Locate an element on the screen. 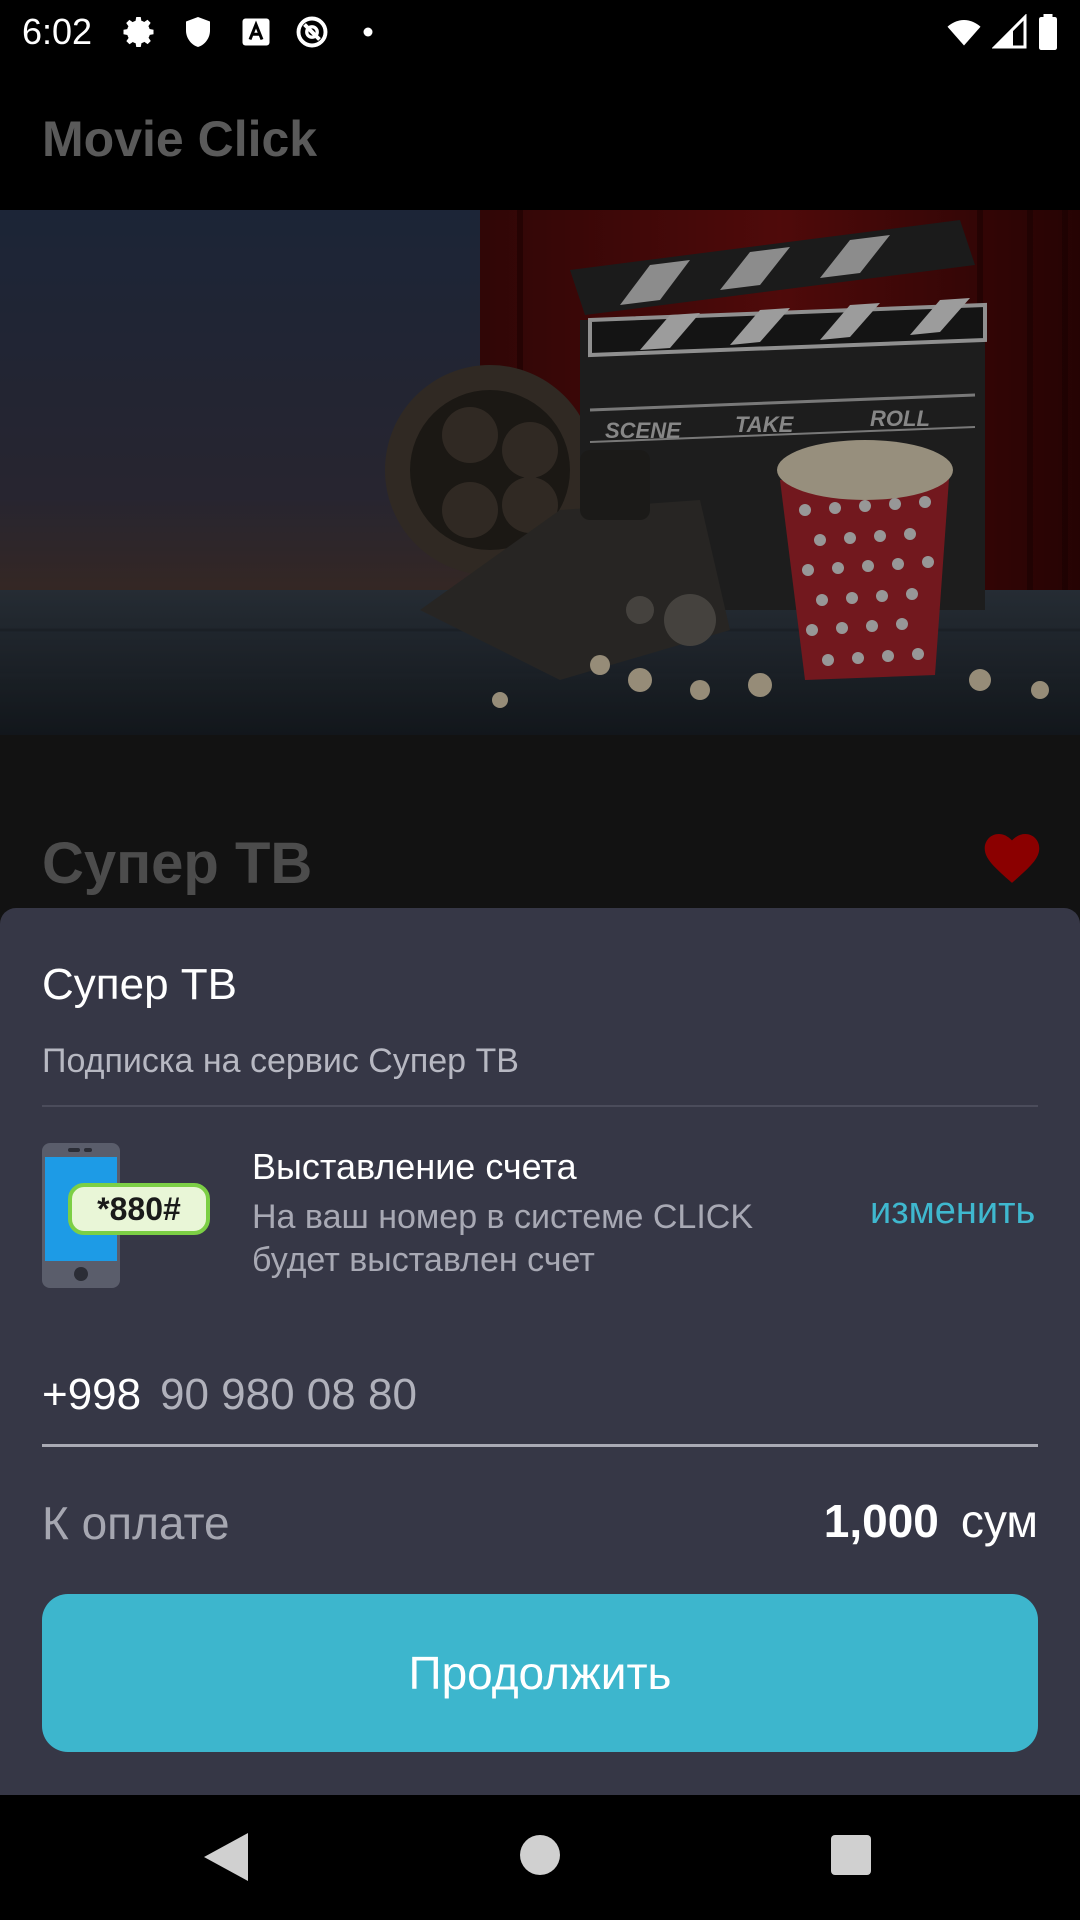 Image resolution: width=1080 pixels, height=1920 pixels. phone-ussd-icon: *880# is located at coordinates (126, 1215).